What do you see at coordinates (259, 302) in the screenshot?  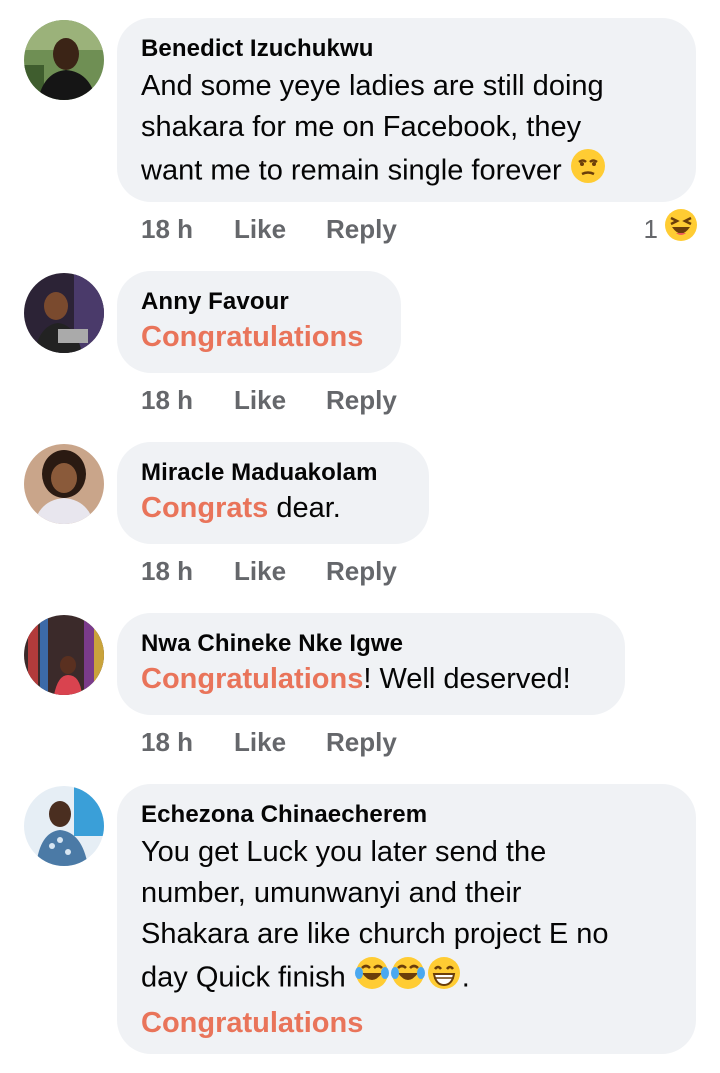 I see `comment-author: Anny Favour` at bounding box center [259, 302].